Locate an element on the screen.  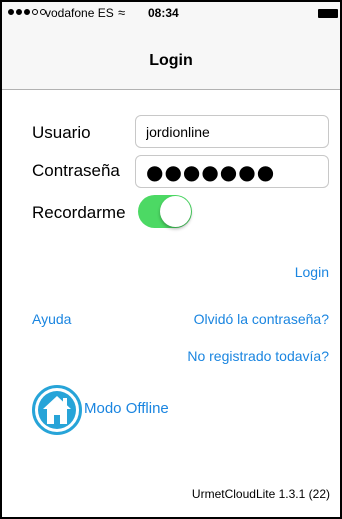
remember-toggle is located at coordinates (165, 211).